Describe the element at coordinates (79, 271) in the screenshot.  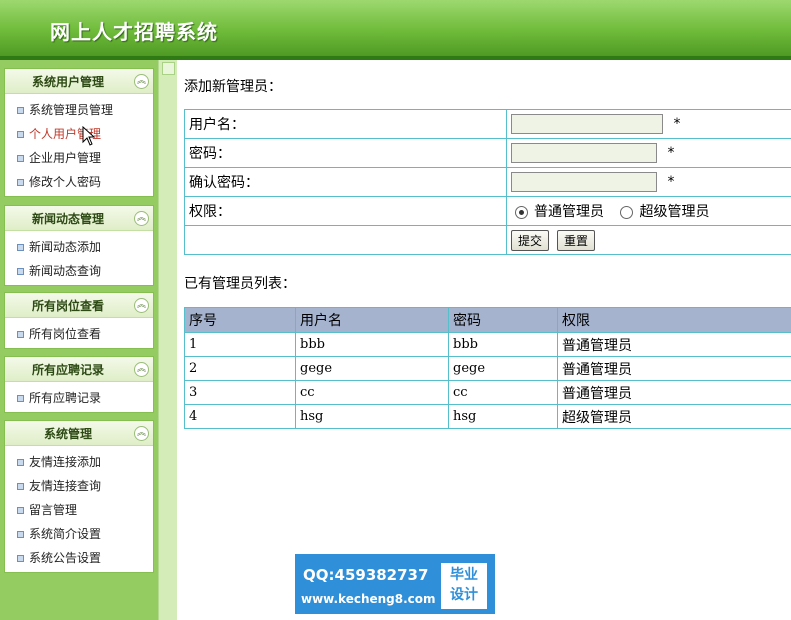
I see `sidebar-item-news-query: 新闻动态查询` at that location.